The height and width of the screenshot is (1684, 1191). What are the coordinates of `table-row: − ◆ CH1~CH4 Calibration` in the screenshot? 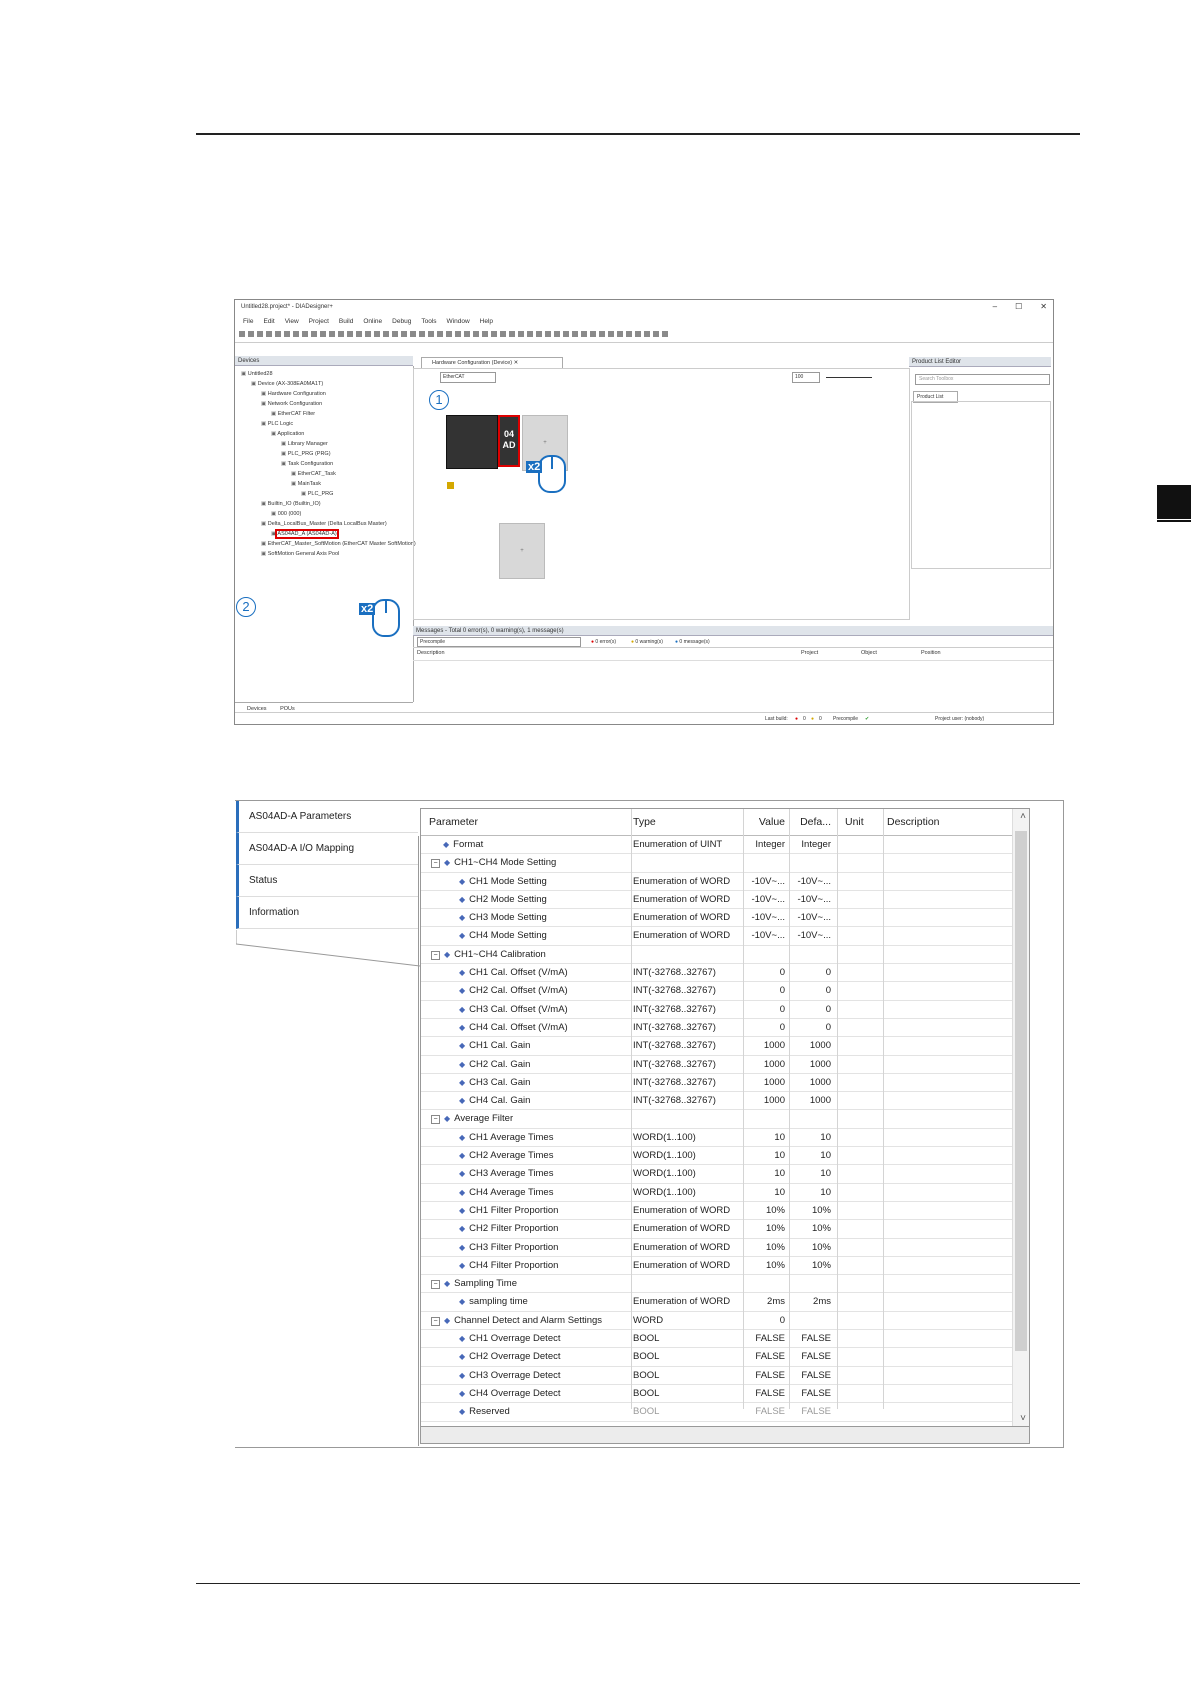 It's located at (725, 955).